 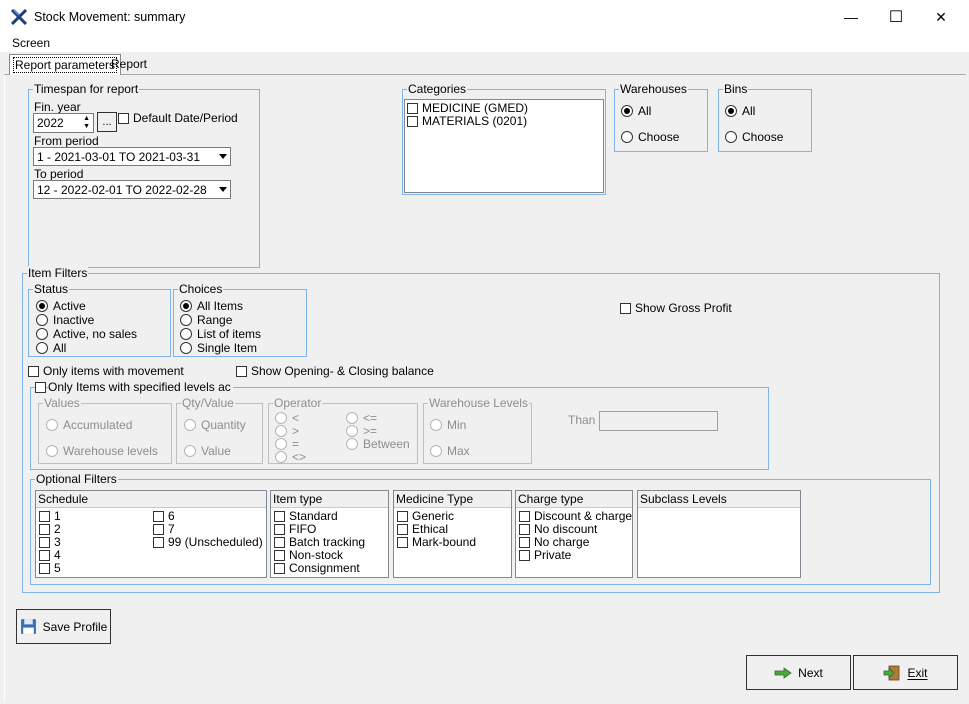 I want to click on default-date-checkbox, so click(x=123, y=118).